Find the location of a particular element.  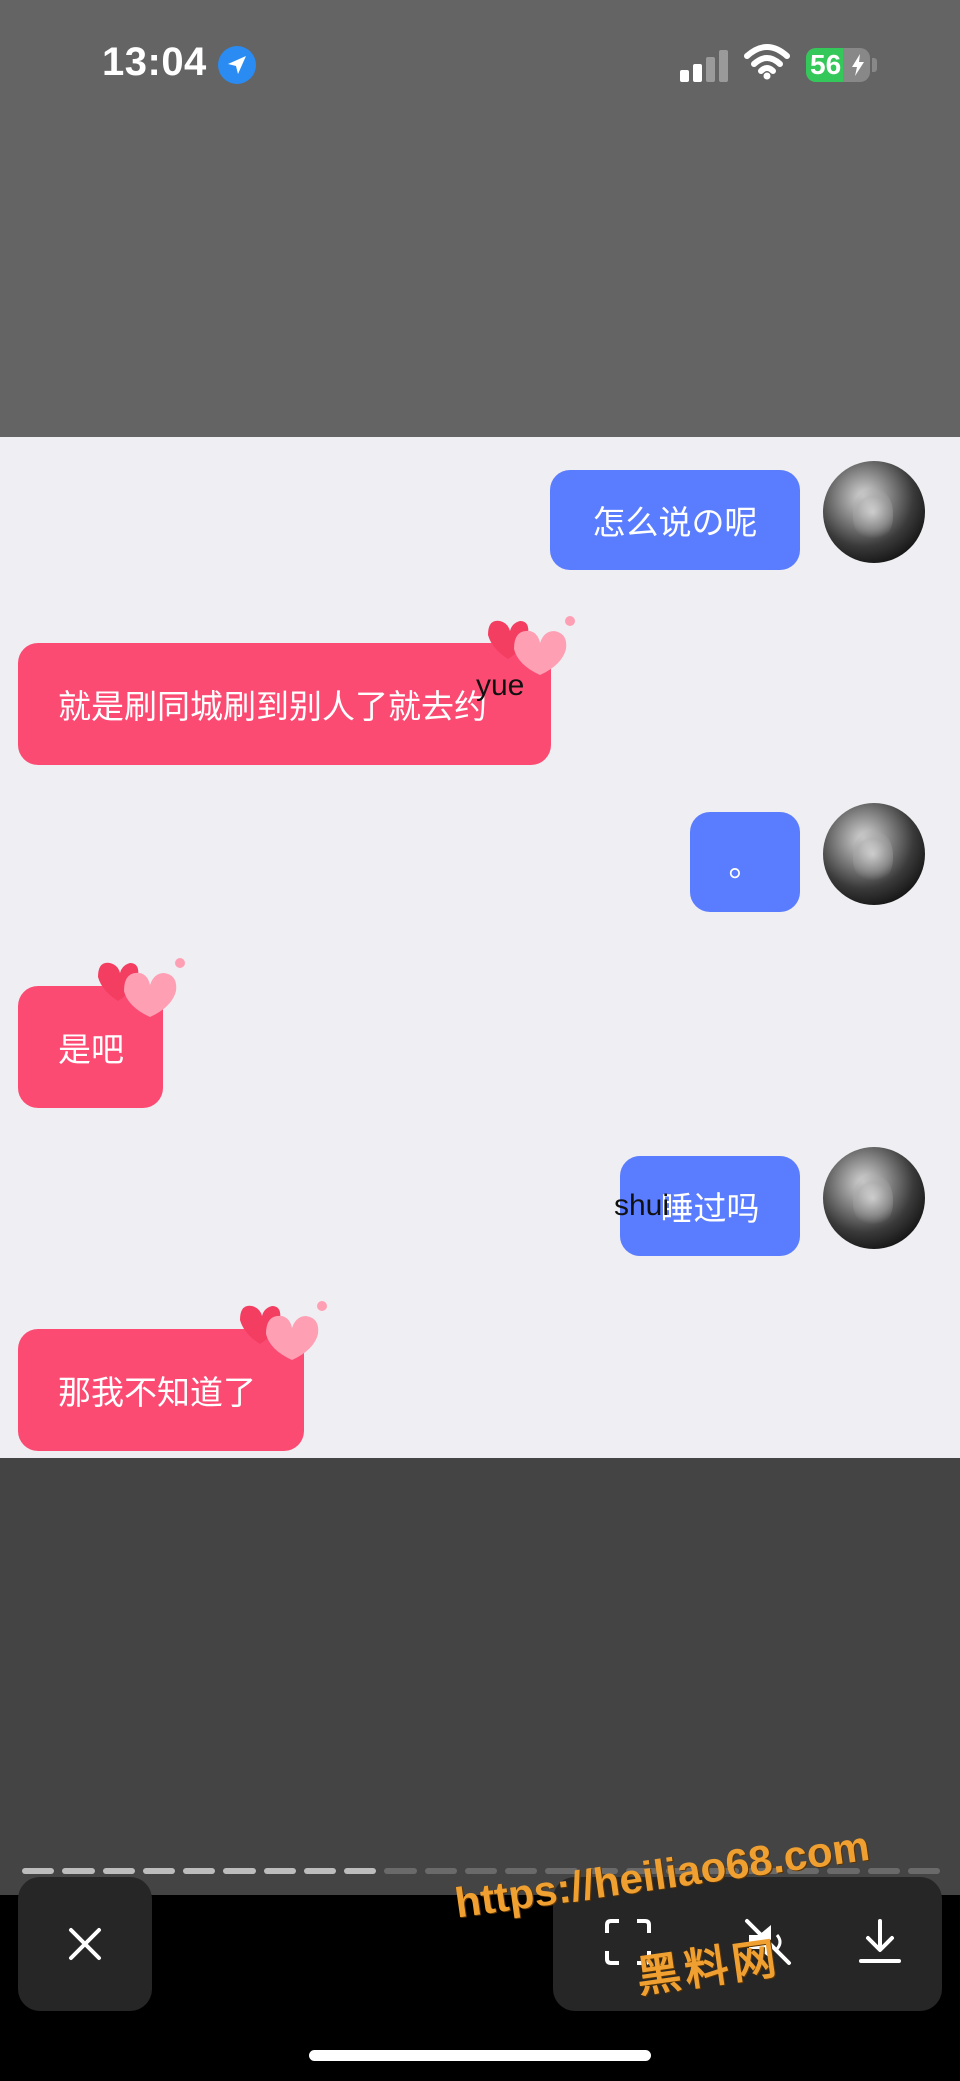

message-text: 就是刷同城刷到别人了就去约 is located at coordinates (272, 706).